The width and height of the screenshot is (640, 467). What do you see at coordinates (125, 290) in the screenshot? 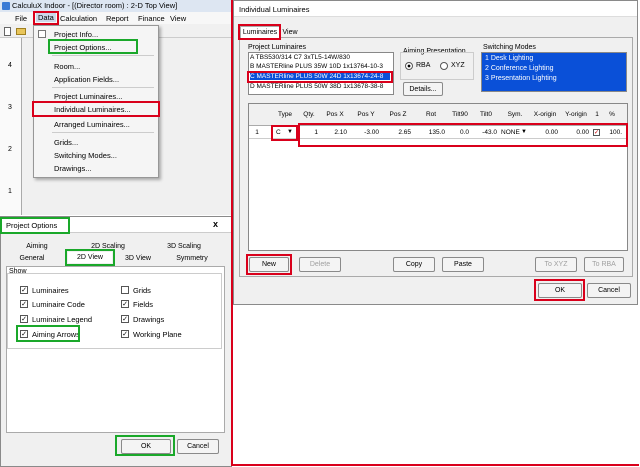
I see `checkbox-grids` at bounding box center [125, 290].